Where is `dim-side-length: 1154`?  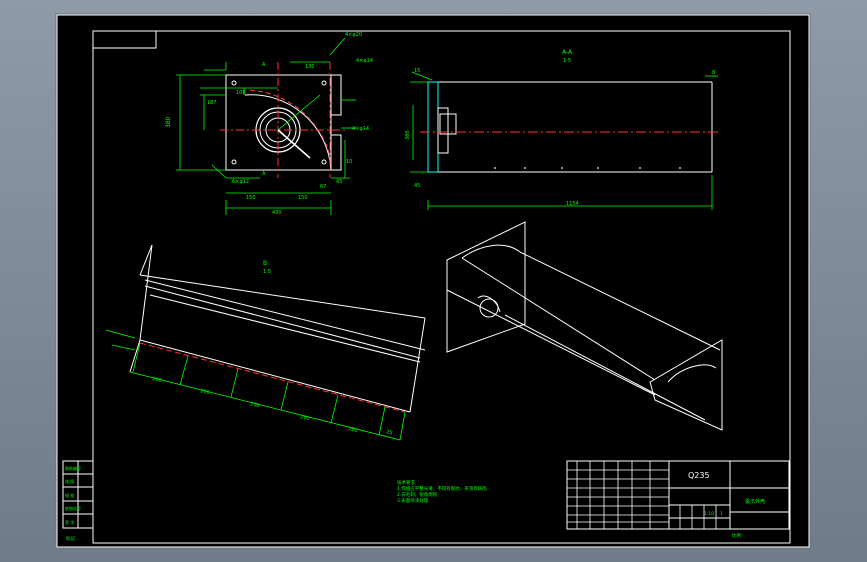 dim-side-length: 1154 is located at coordinates (572, 204).